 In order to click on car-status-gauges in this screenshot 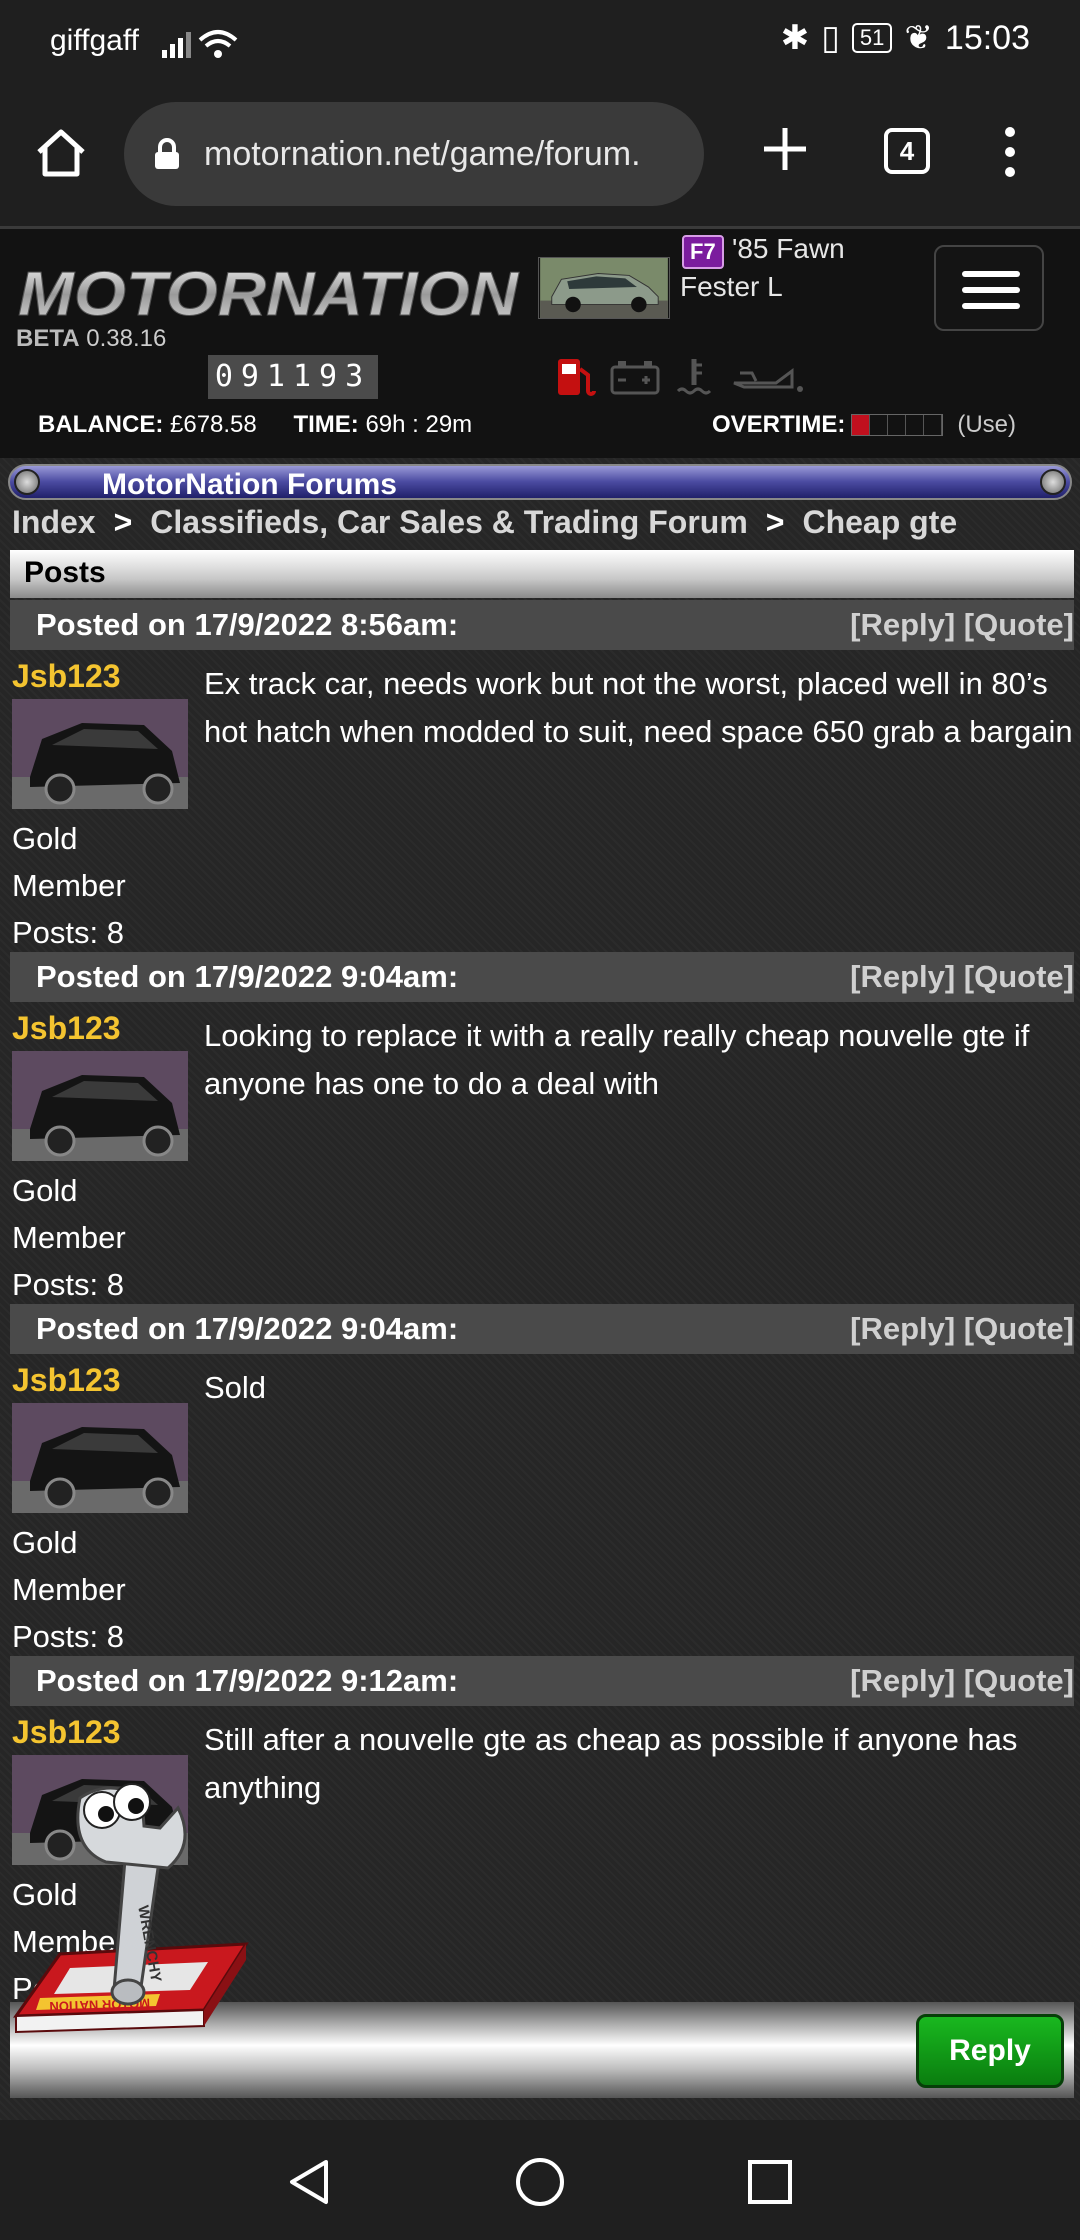, I will do `click(680, 377)`.